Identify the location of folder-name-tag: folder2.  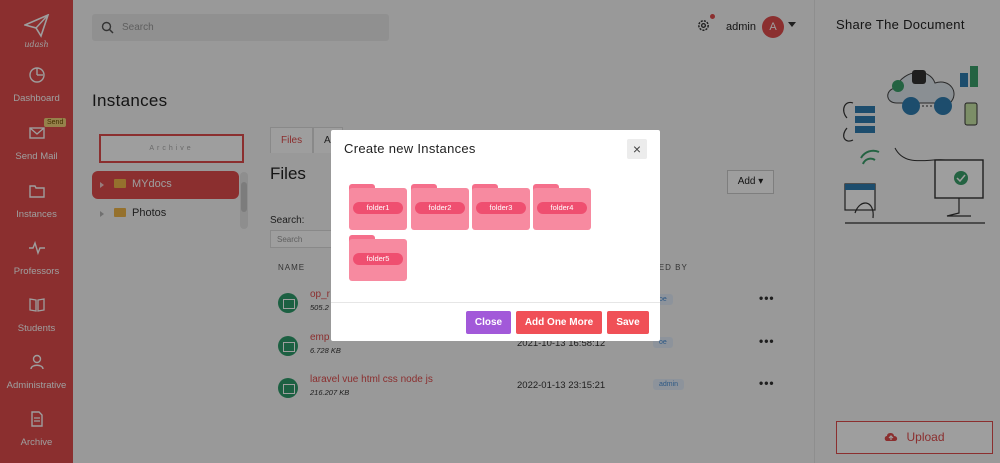
(440, 208).